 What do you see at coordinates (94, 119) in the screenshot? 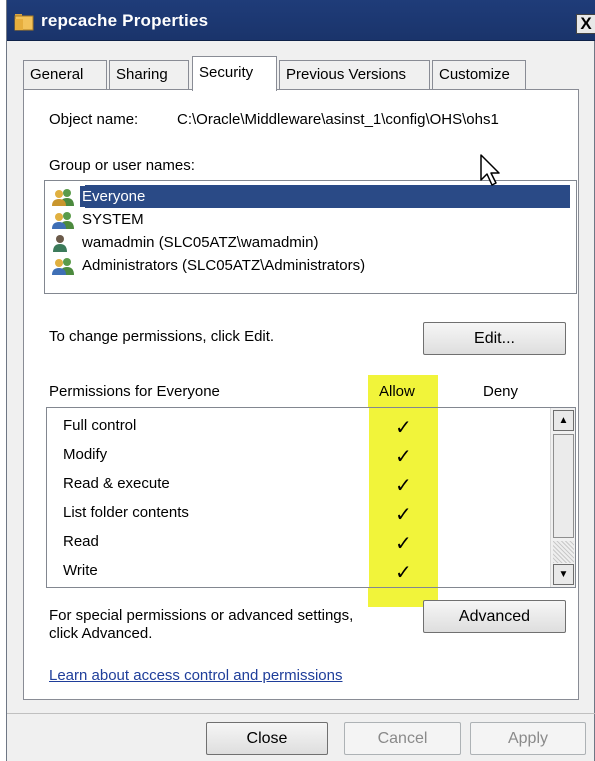
I see `object-name-label: Object name:` at bounding box center [94, 119].